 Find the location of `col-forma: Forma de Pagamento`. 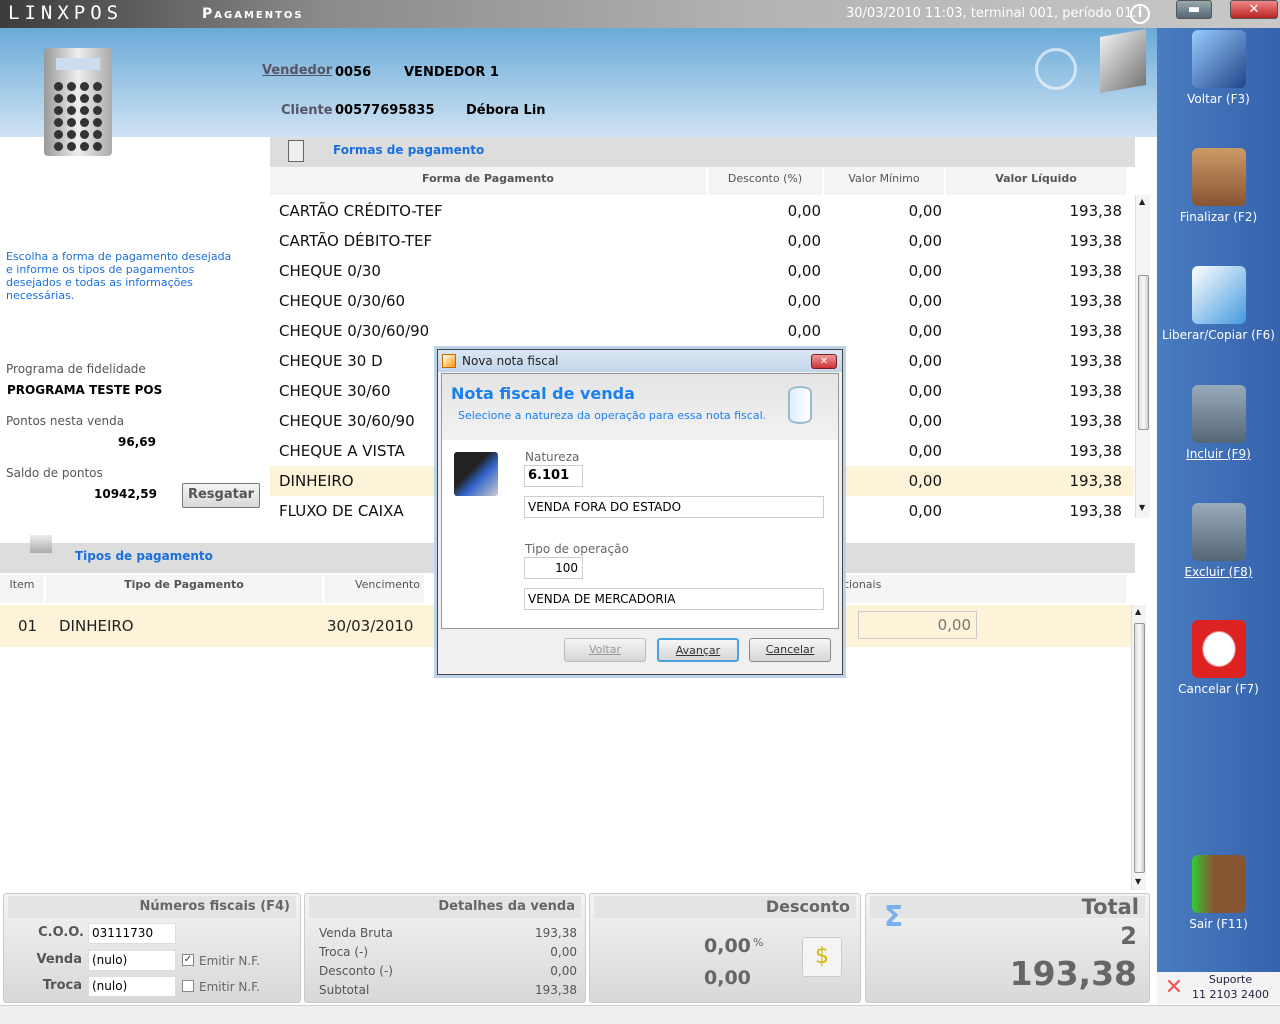

col-forma: Forma de Pagamento is located at coordinates (488, 181).